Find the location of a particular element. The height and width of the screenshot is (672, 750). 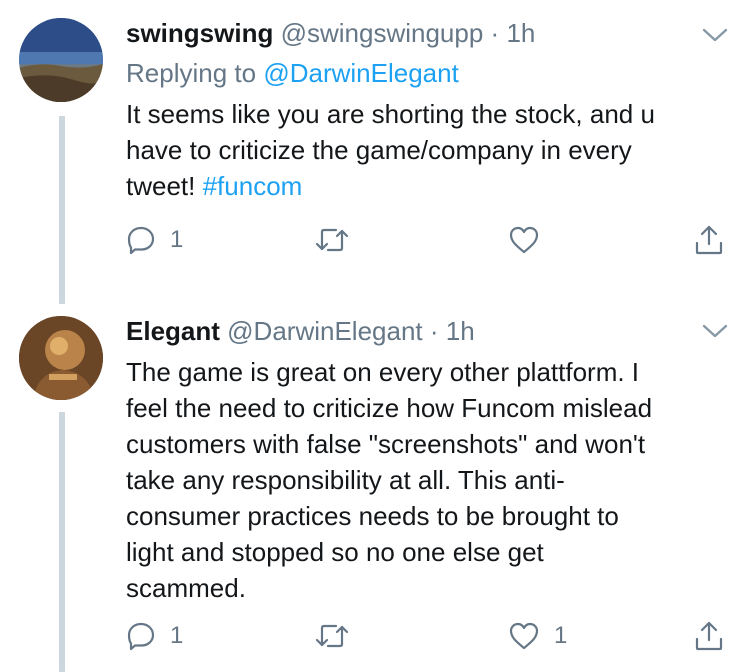

like-count: 1 is located at coordinates (561, 635).